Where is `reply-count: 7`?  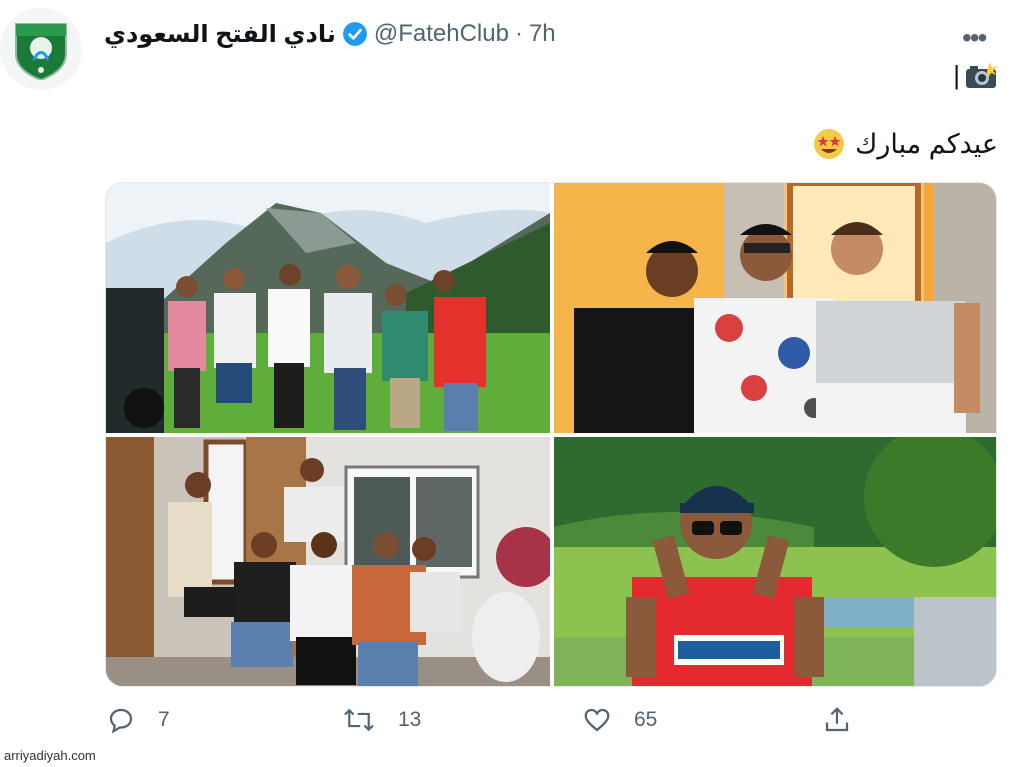 reply-count: 7 is located at coordinates (164, 719).